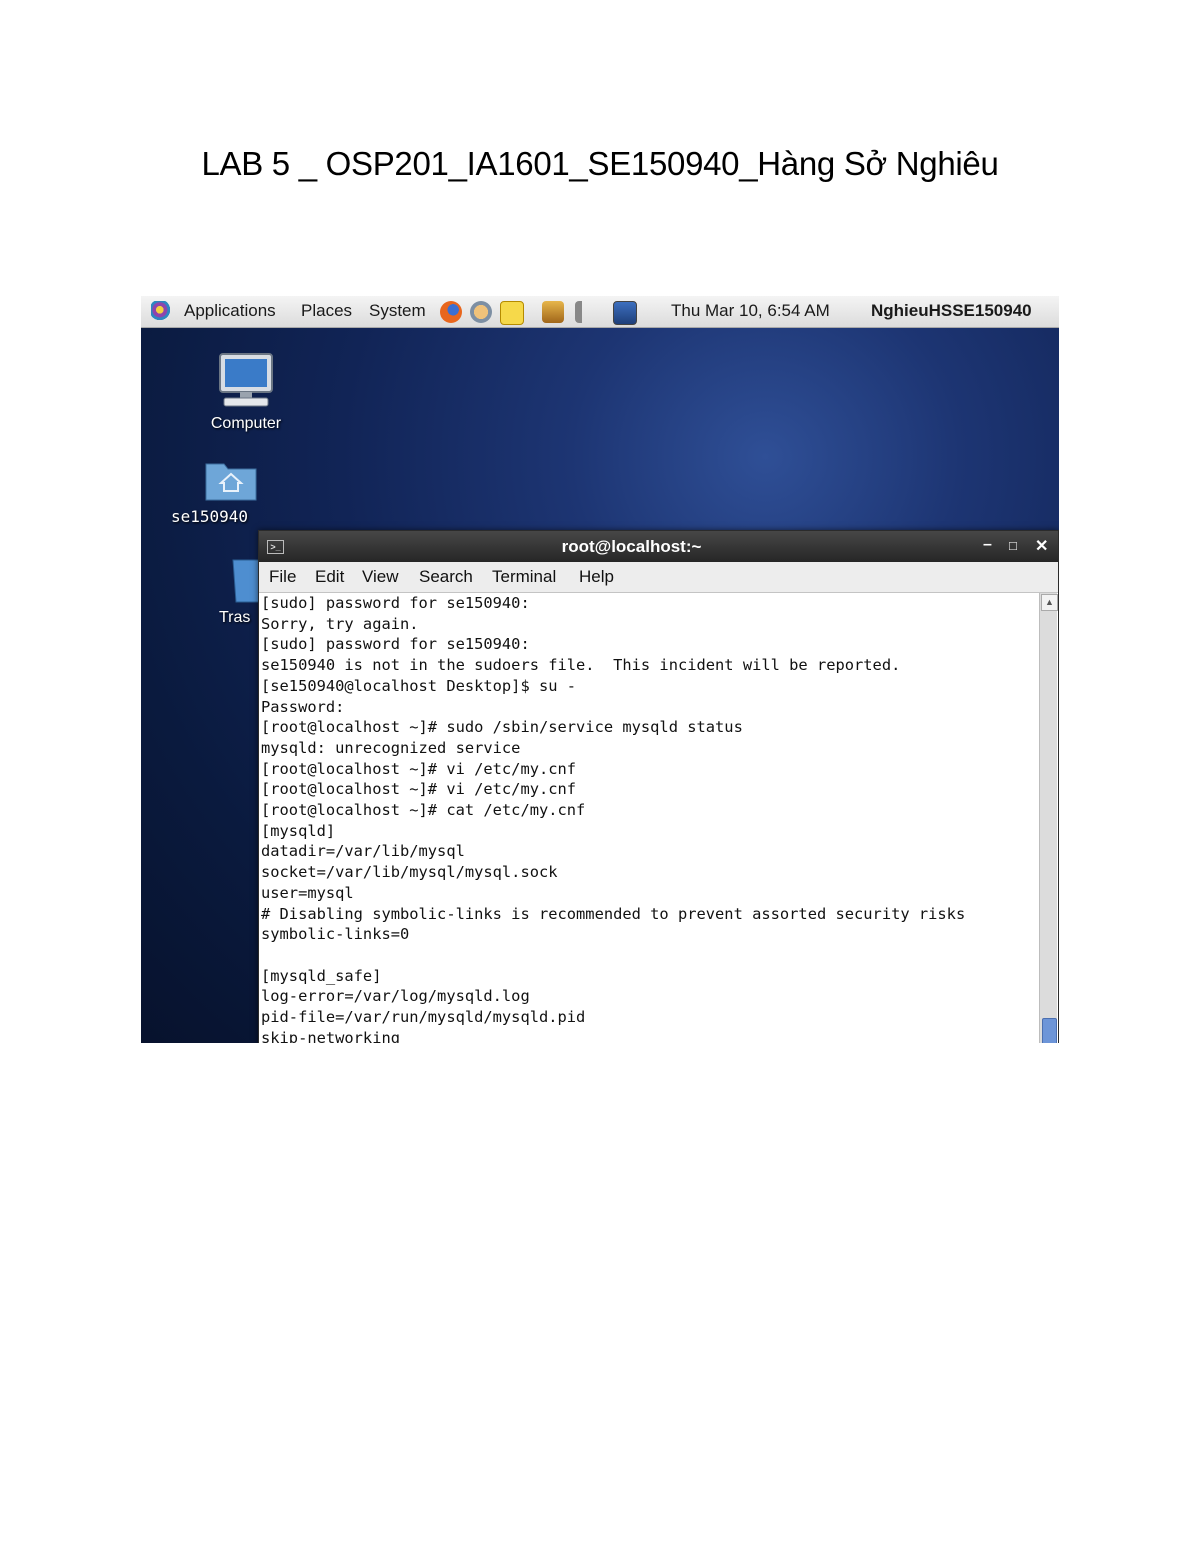  I want to click on system-menu: System, so click(397, 311).